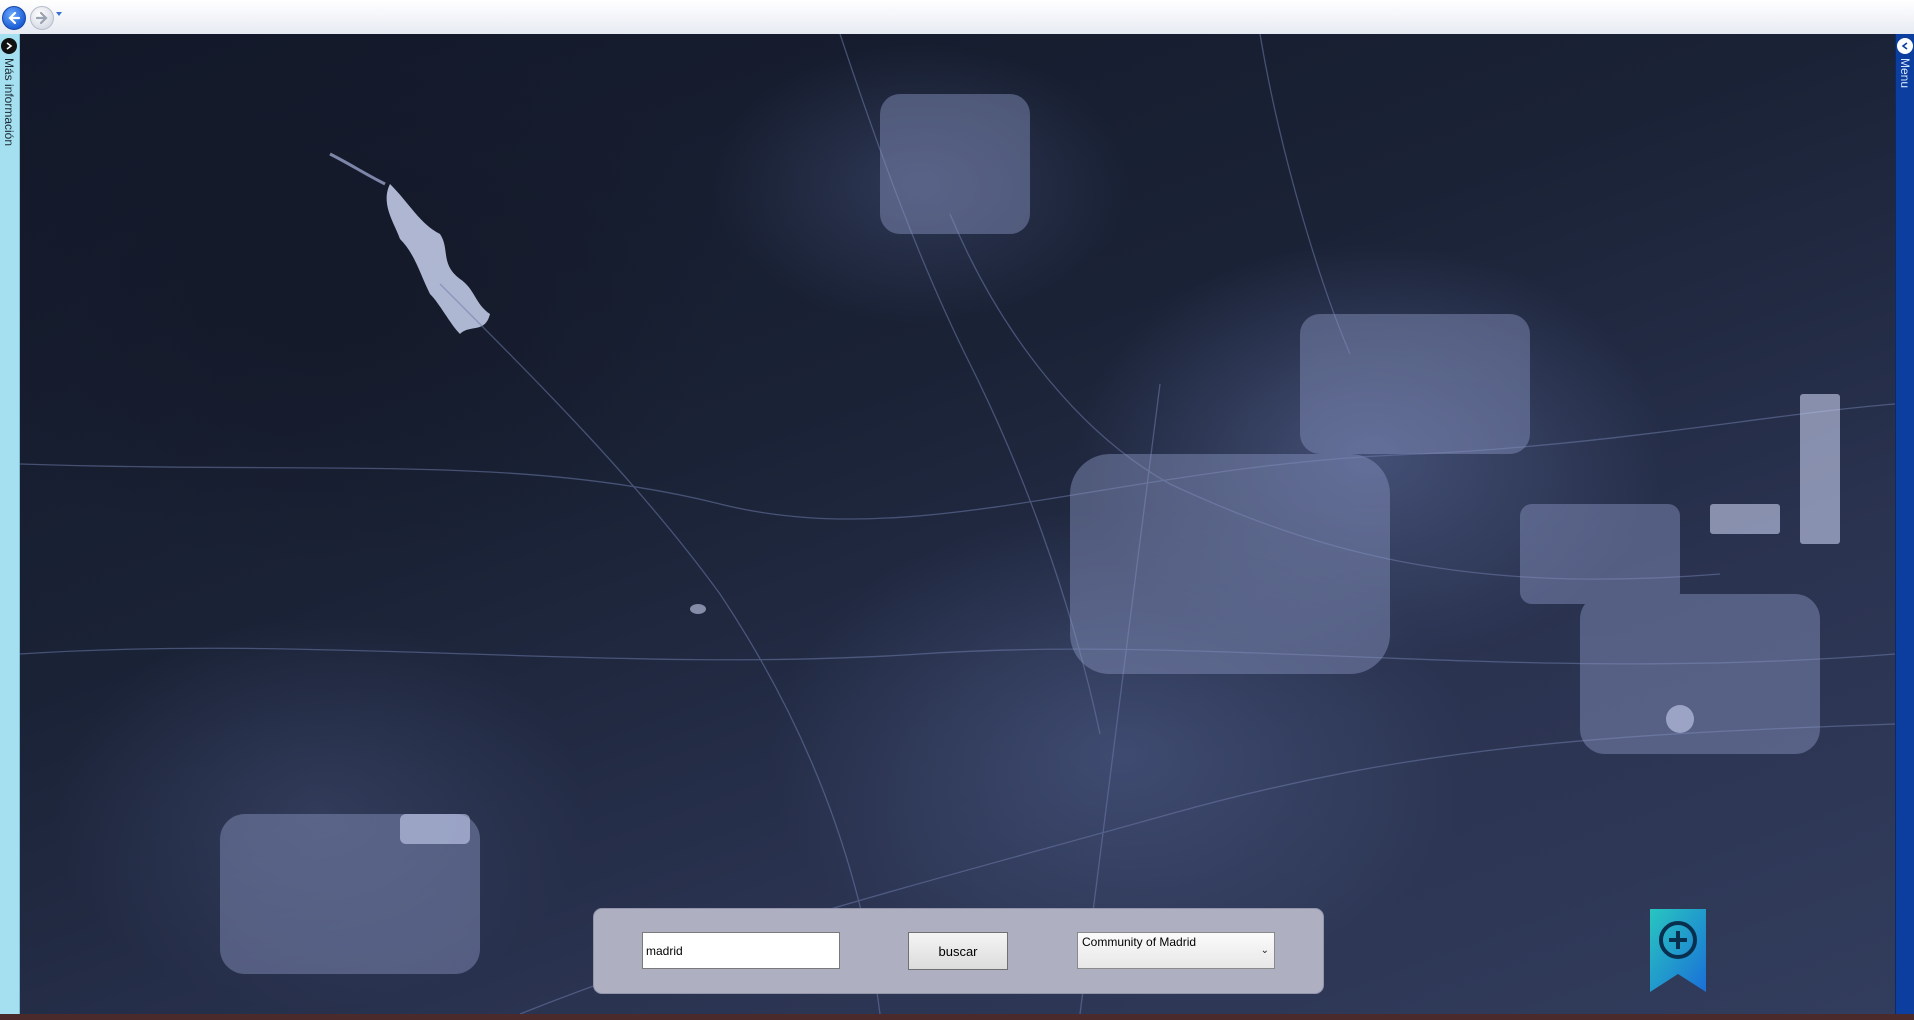 This screenshot has width=1914, height=1020. I want to click on back-button, so click(14, 18).